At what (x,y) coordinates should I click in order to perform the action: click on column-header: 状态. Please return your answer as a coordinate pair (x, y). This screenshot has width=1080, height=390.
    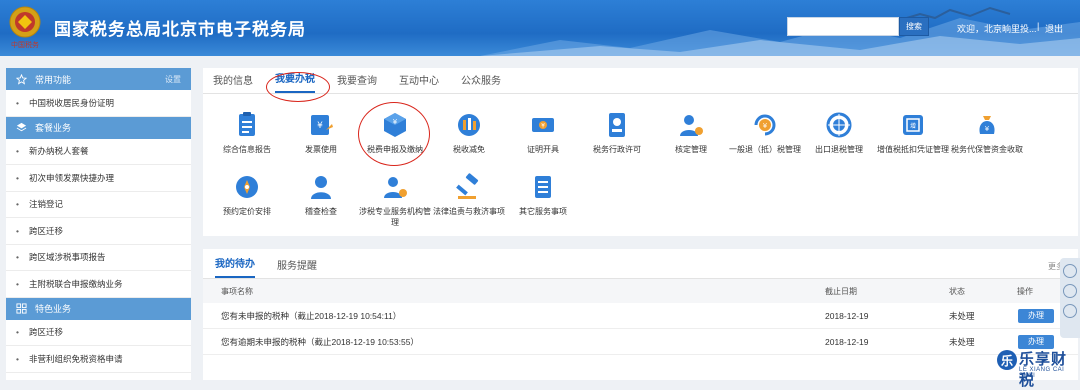
    Looking at the image, I should click on (957, 291).